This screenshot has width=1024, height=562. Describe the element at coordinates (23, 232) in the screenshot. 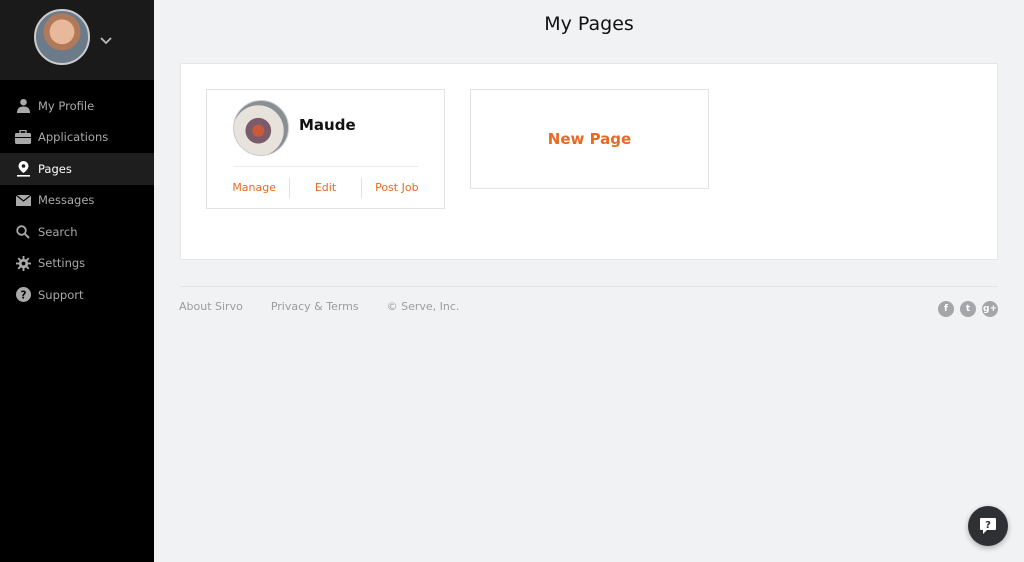

I see `search-icon` at that location.